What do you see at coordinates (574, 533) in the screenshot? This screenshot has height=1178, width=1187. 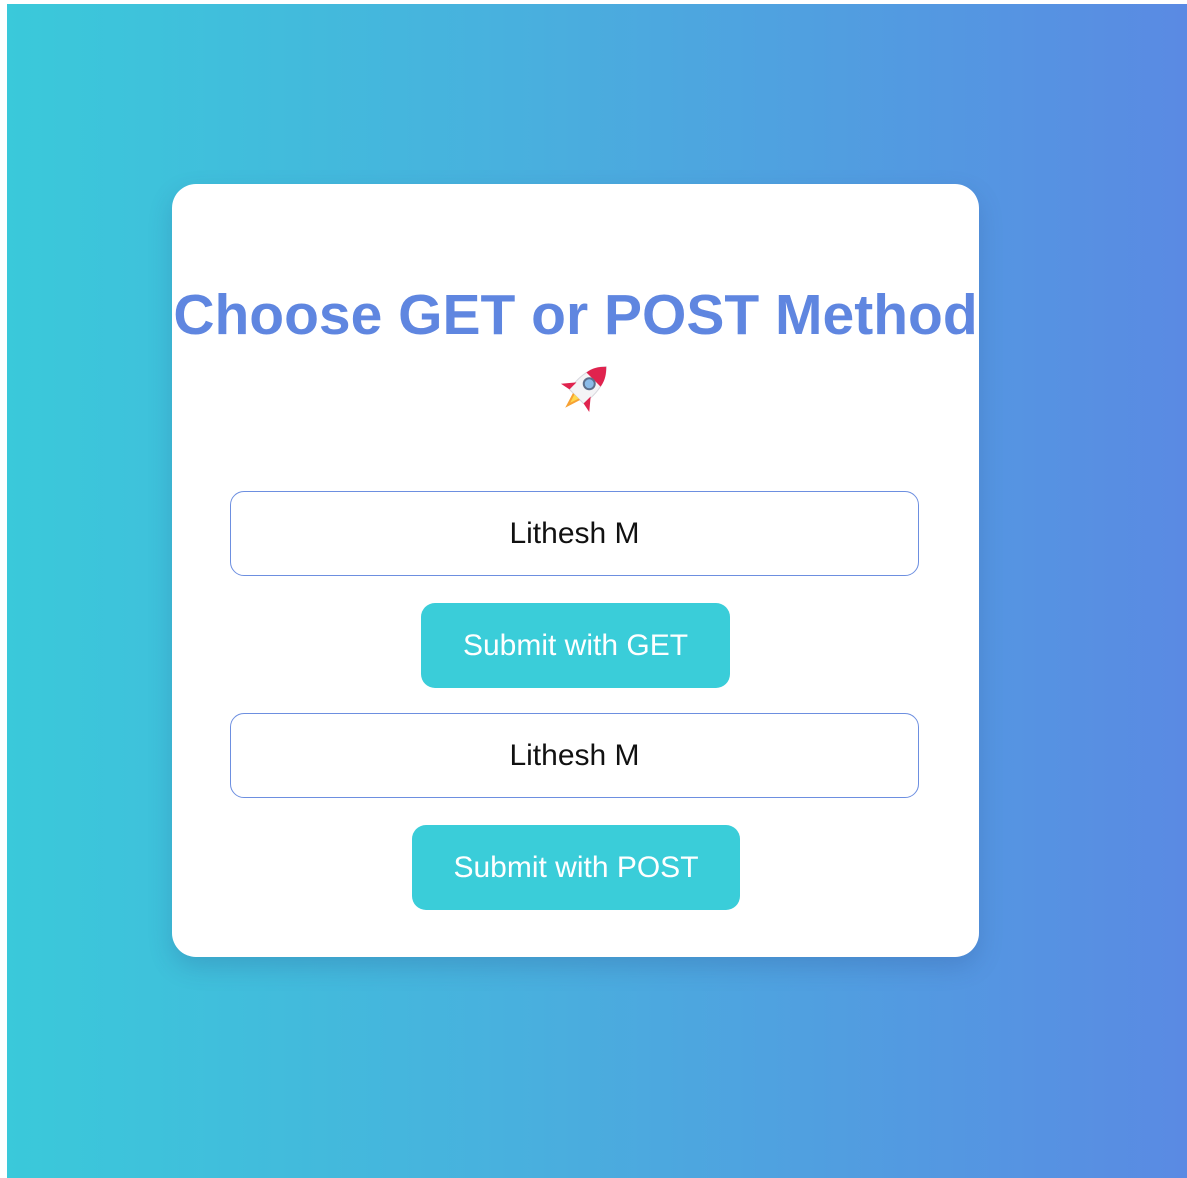 I see `get-name-input` at bounding box center [574, 533].